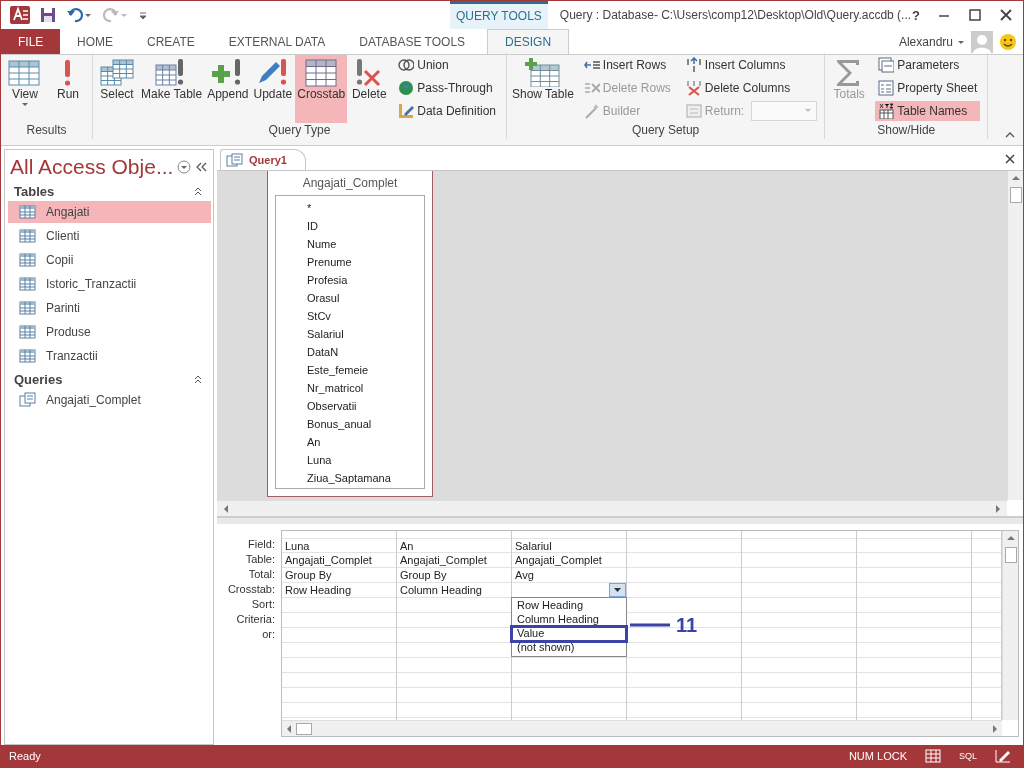 The image size is (1024, 768). I want to click on group-label: Query Type, so click(299, 131).